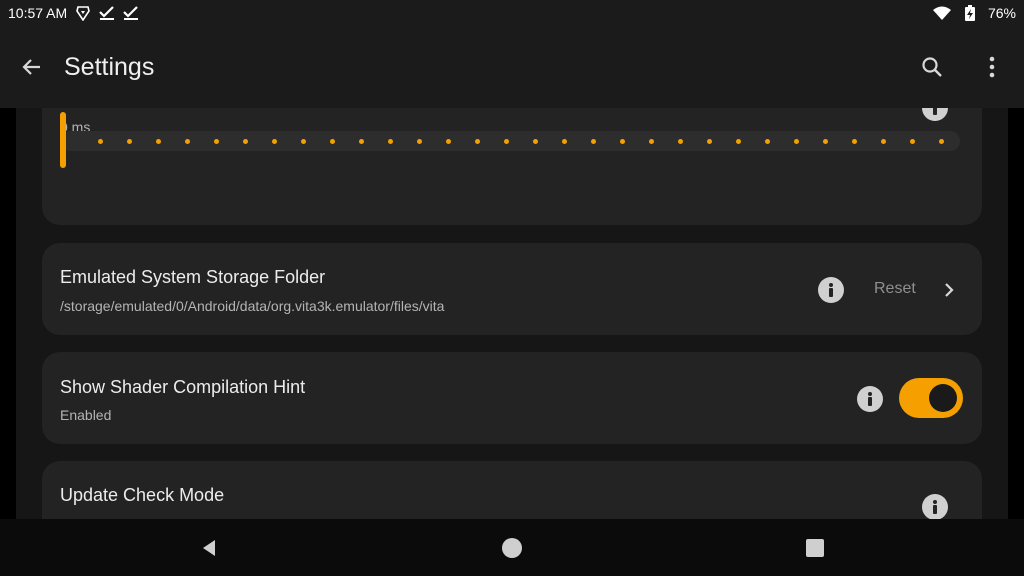 This screenshot has width=1024, height=576. I want to click on shader-hint-toggle, so click(931, 398).